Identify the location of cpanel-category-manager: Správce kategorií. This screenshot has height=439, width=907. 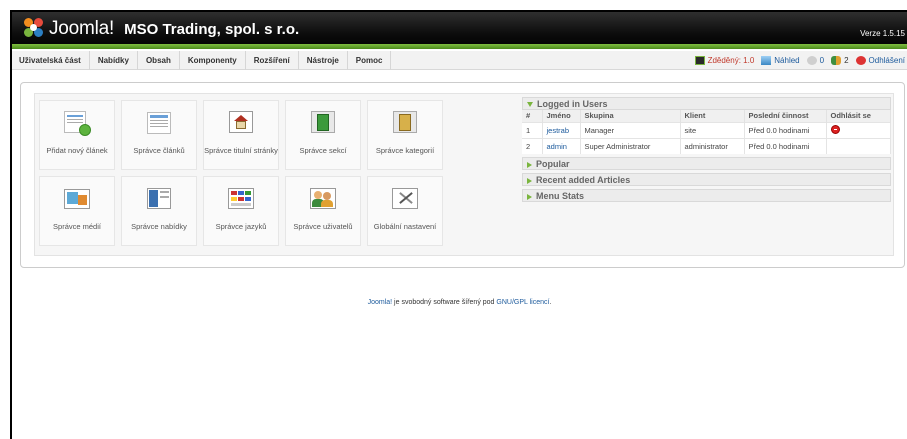
(405, 135).